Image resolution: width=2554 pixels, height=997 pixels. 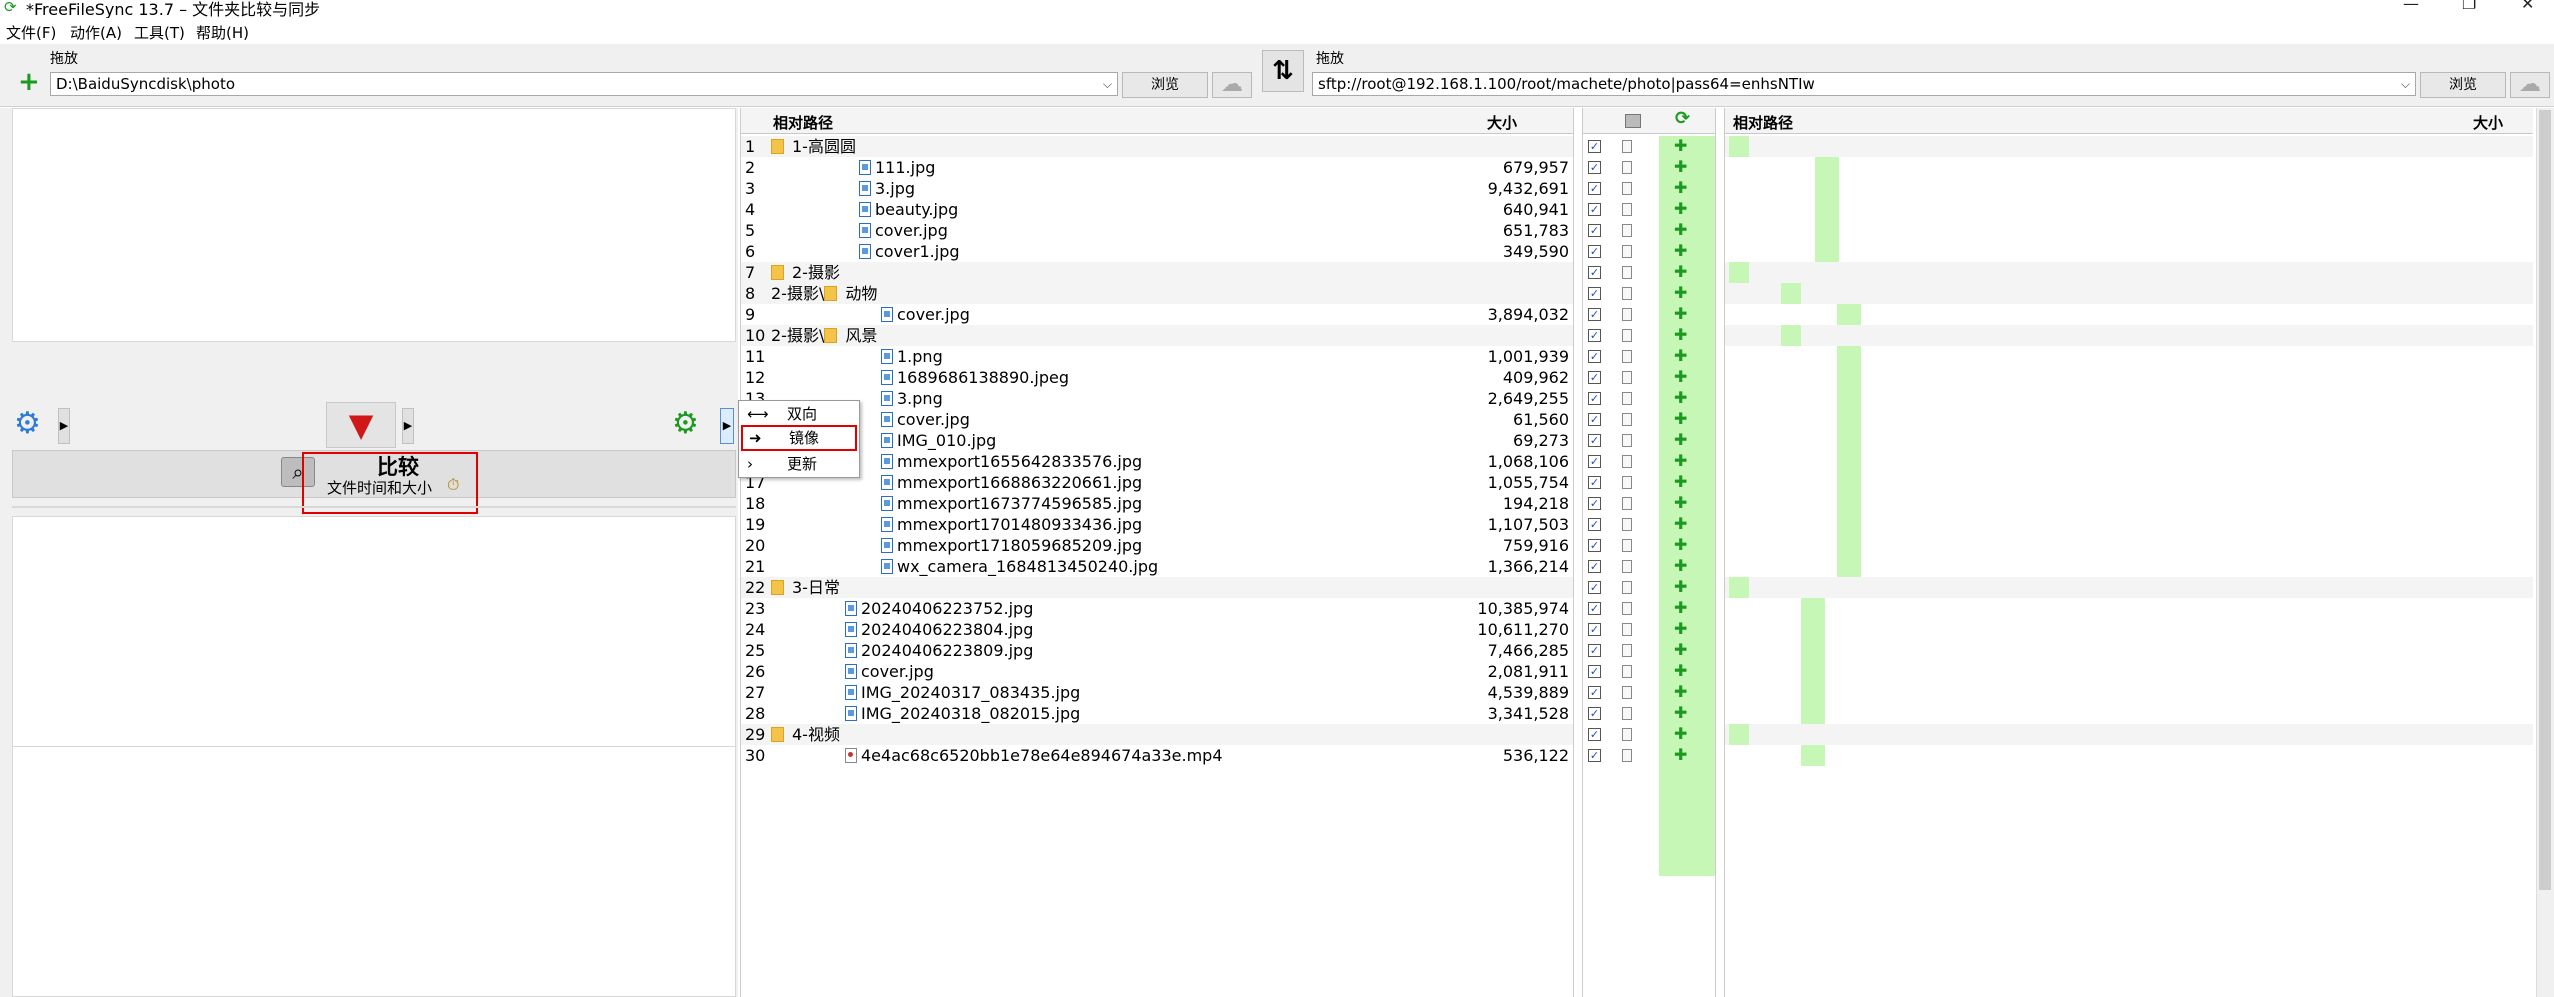 What do you see at coordinates (1157, 713) in the screenshot?
I see `table-row: 28 IMG_20240318_082015.jpg 3,341,528` at bounding box center [1157, 713].